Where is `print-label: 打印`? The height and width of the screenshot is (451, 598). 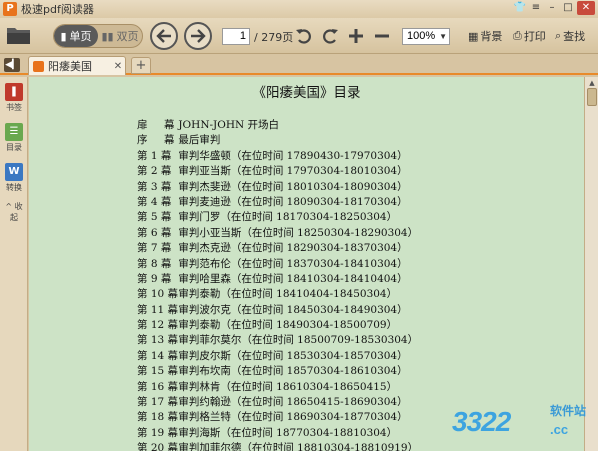
print-label: 打印 is located at coordinates (534, 36).